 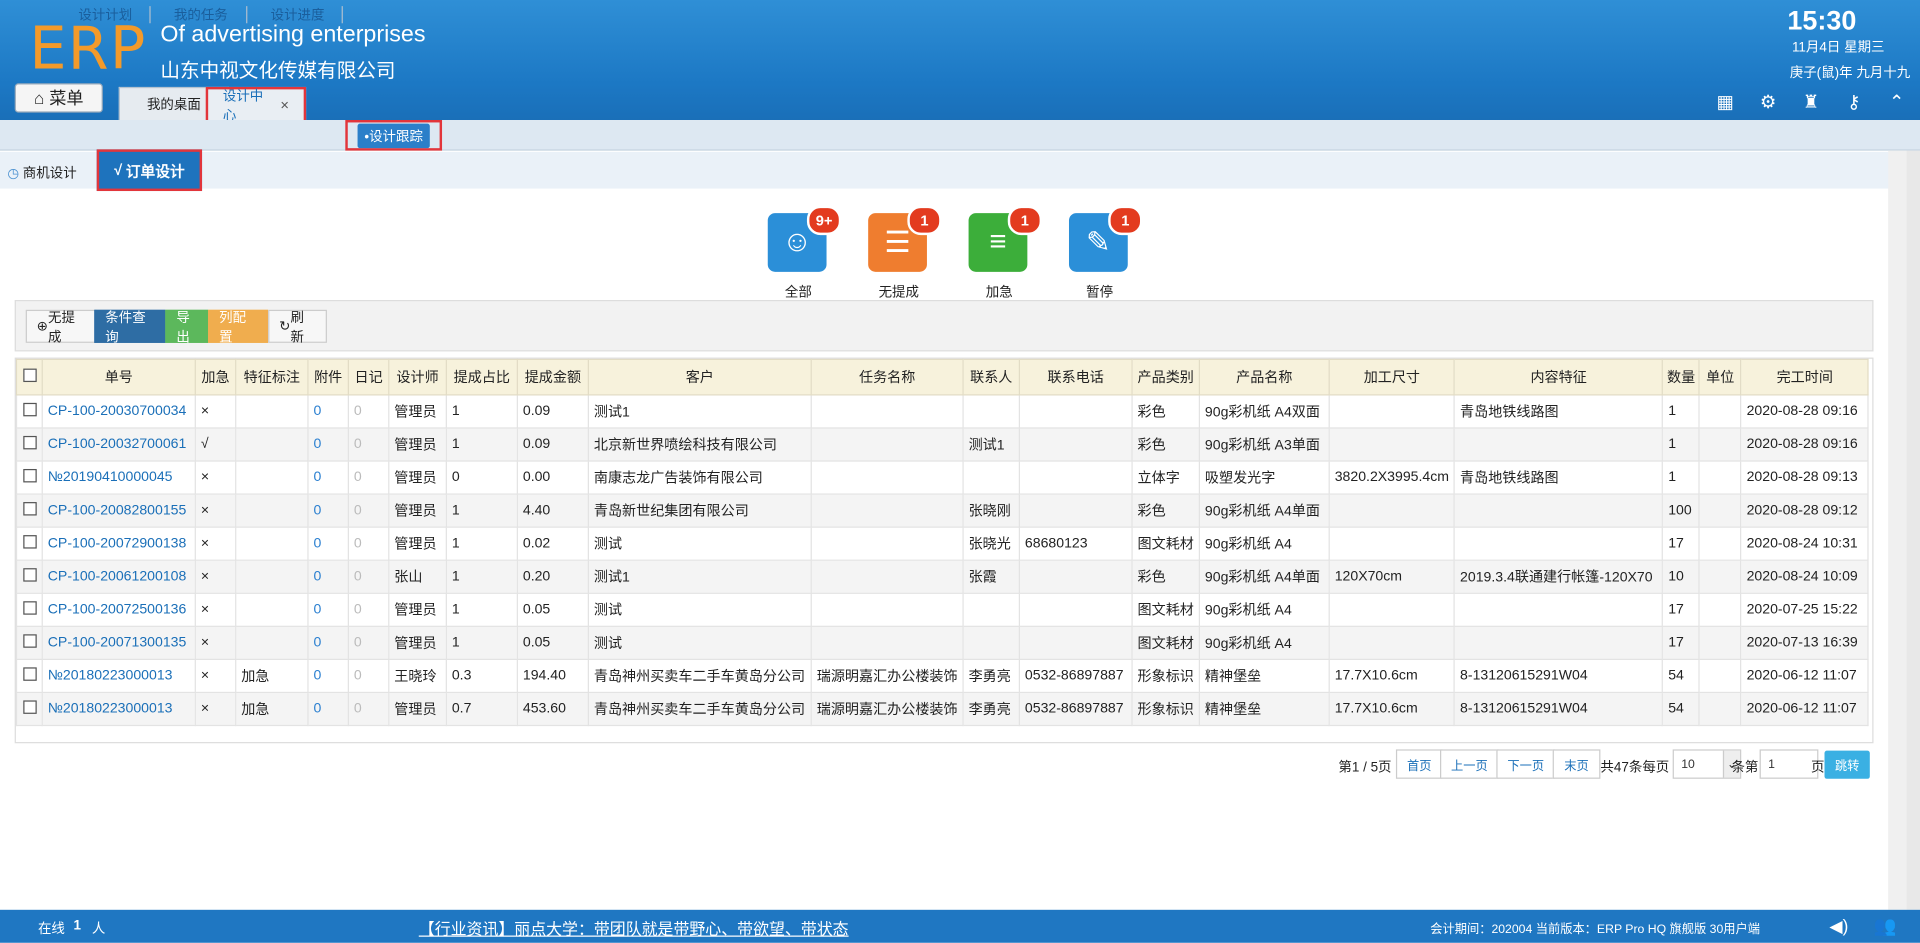 What do you see at coordinates (634, 927) in the screenshot?
I see `news-ticker: 【行业资讯】丽点大学：带团队就是带野心、带欲望、带状态` at bounding box center [634, 927].